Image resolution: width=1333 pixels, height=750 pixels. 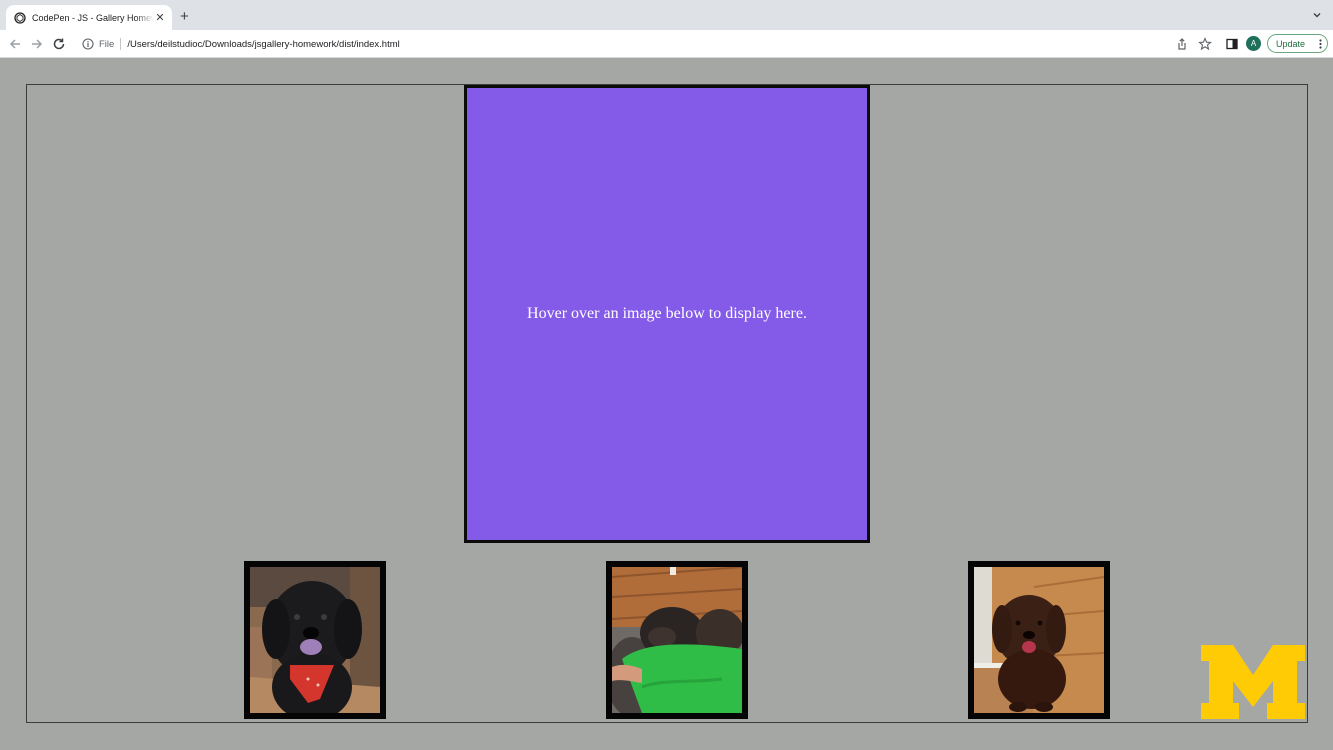 I want to click on browser-tab-strip: CodePen - JS - Gallery Homework ✕ +, so click(x=666, y=15).